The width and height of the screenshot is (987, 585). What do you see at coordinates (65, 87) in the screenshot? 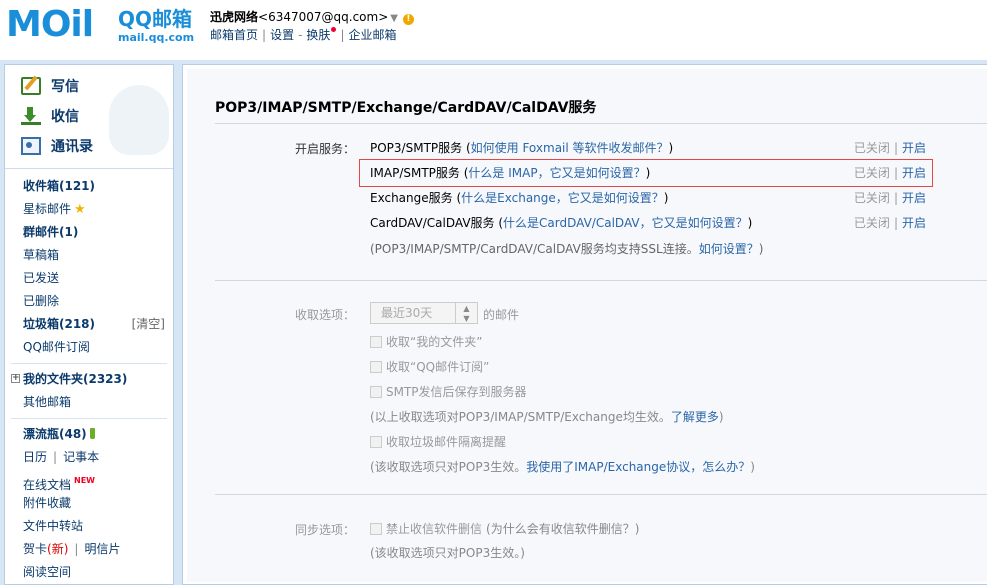
I see `compose-label: 写信` at bounding box center [65, 87].